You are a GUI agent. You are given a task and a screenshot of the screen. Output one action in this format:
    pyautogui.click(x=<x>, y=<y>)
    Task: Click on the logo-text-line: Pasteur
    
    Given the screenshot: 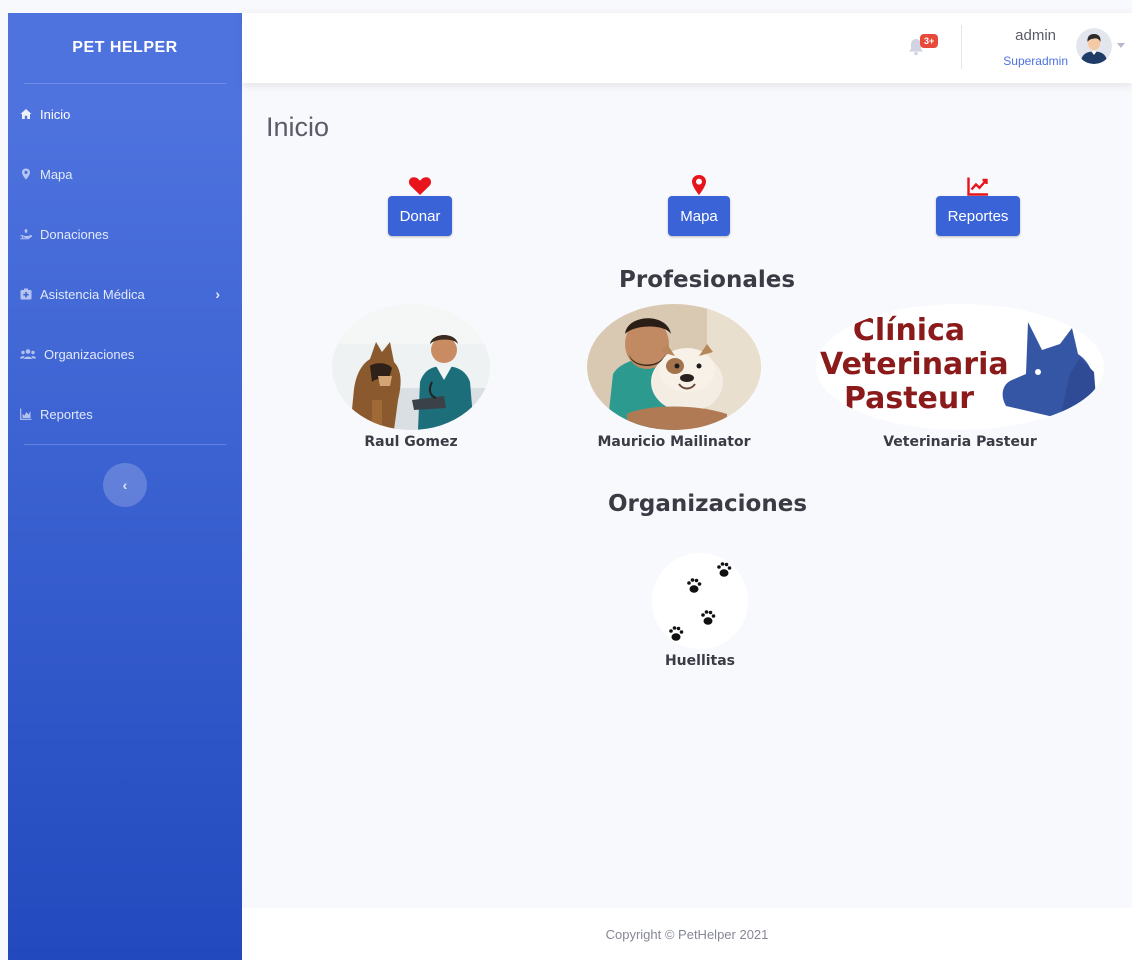 What is the action you would take?
    pyautogui.click(x=909, y=398)
    